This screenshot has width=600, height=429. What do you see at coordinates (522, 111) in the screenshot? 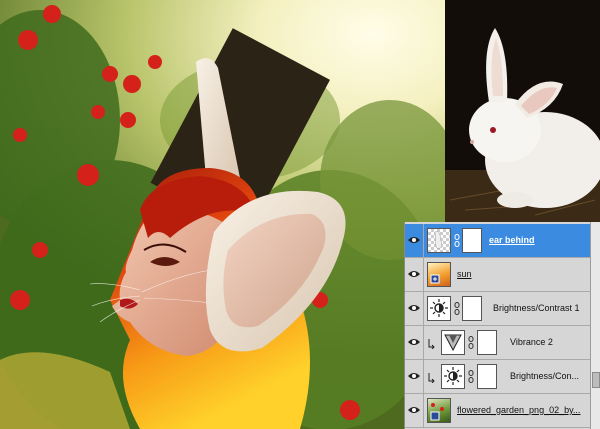
I see `rabbit-reference-photo` at bounding box center [522, 111].